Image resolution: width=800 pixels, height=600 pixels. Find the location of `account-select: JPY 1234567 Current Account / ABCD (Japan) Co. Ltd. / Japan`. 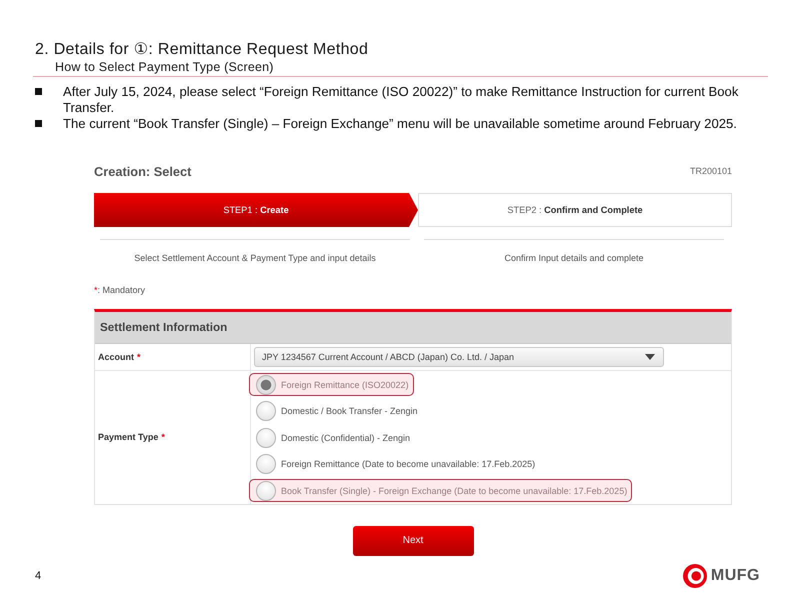

account-select: JPY 1234567 Current Account / ABCD (Japan) Co. Ltd. / Japan is located at coordinates (459, 357).